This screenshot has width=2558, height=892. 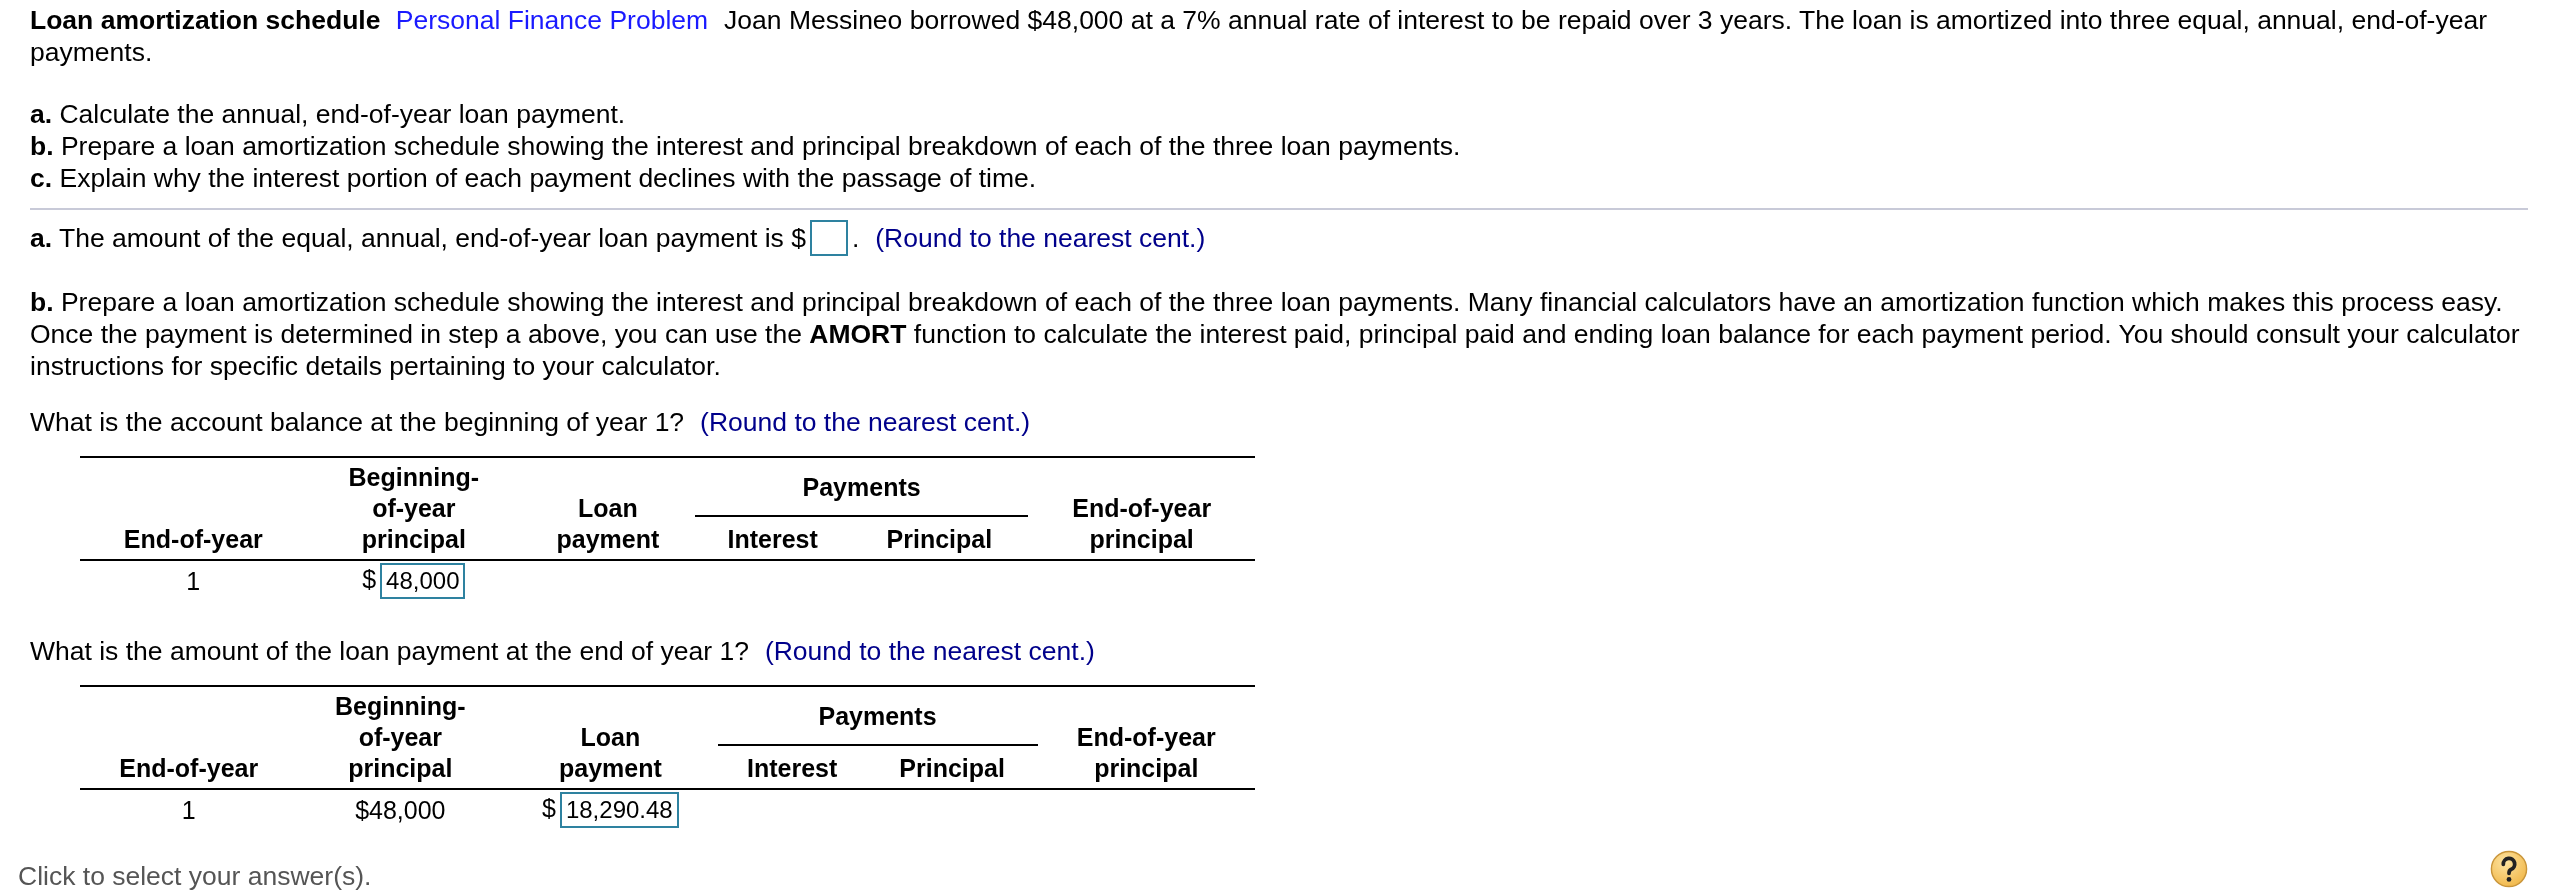 I want to click on task-text: b. Prepare a loan amortization schedule showing the interest and principal breakdown of each of the three loan payments., so click(x=746, y=146).